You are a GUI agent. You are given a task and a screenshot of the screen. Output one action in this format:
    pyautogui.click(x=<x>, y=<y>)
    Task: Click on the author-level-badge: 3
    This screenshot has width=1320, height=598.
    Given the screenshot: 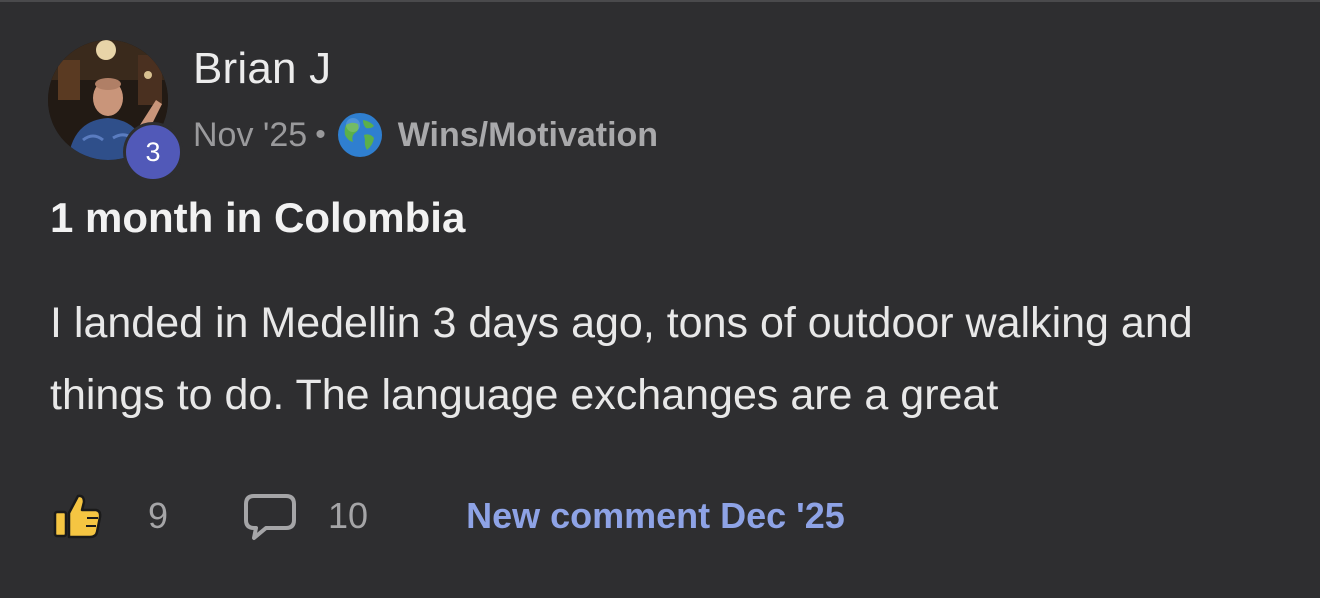 What is the action you would take?
    pyautogui.click(x=153, y=152)
    